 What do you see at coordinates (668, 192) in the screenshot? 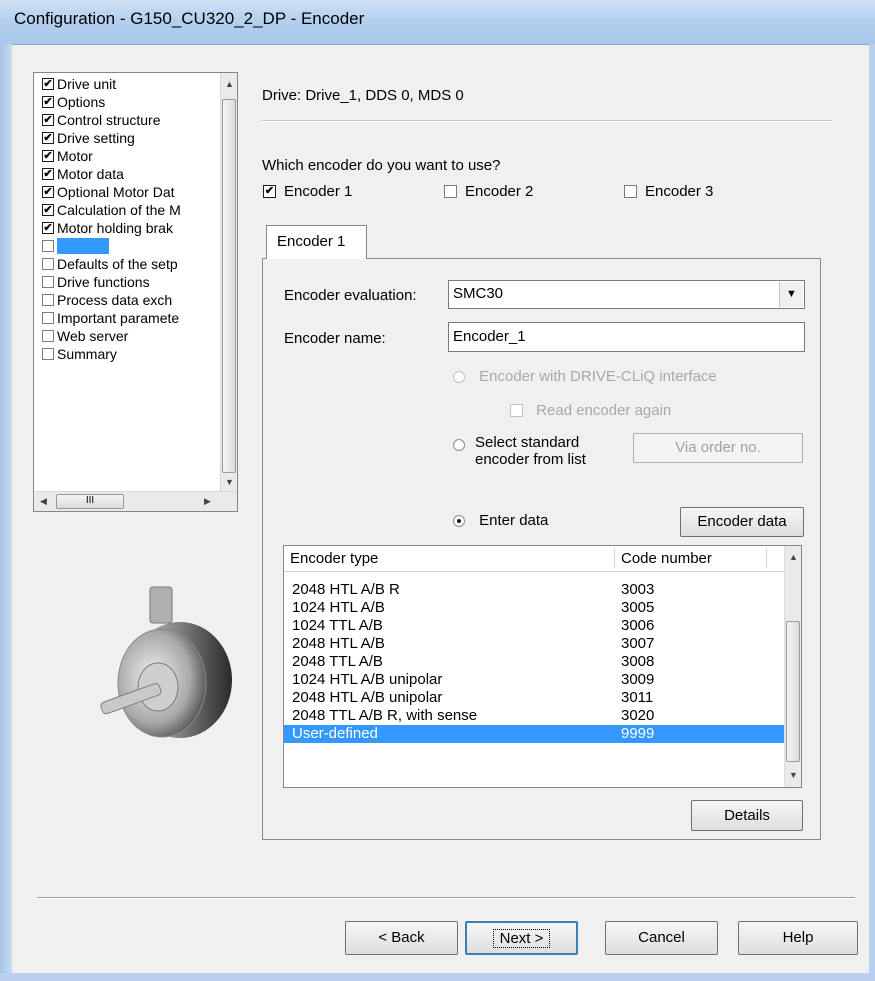
I see `encoder3-checkbox: Encoder 3` at bounding box center [668, 192].